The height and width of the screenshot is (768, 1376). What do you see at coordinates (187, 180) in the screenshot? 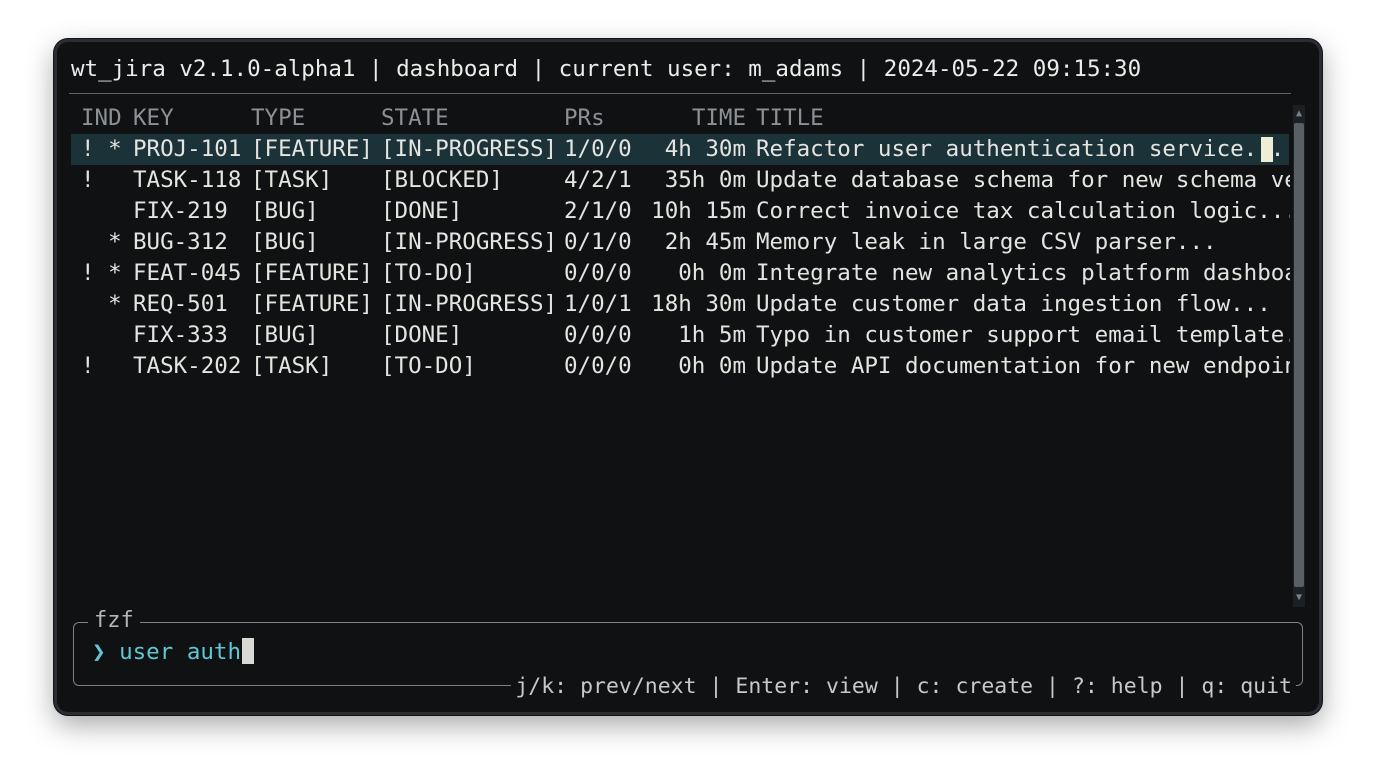
I see `row-key: TASK-118` at bounding box center [187, 180].